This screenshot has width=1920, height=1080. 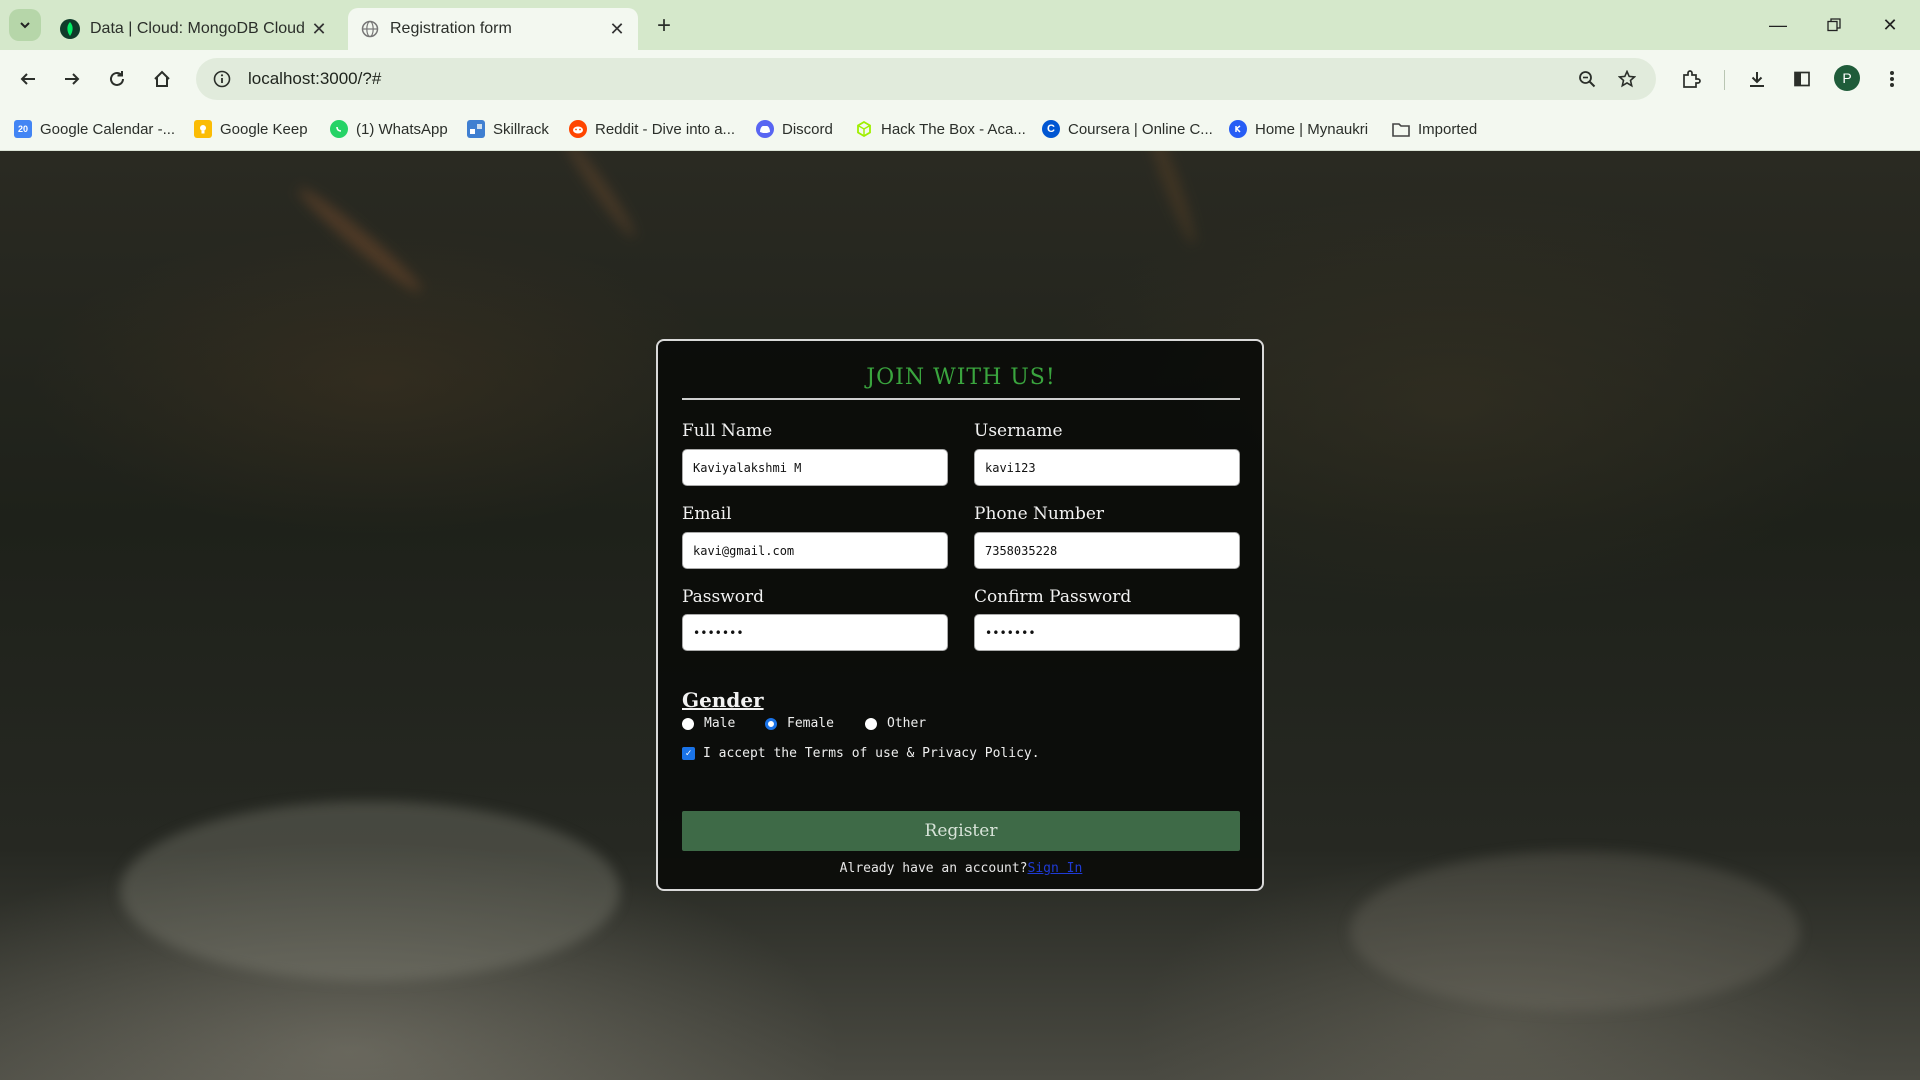 I want to click on bookmark-discord: Discord, so click(x=794, y=129).